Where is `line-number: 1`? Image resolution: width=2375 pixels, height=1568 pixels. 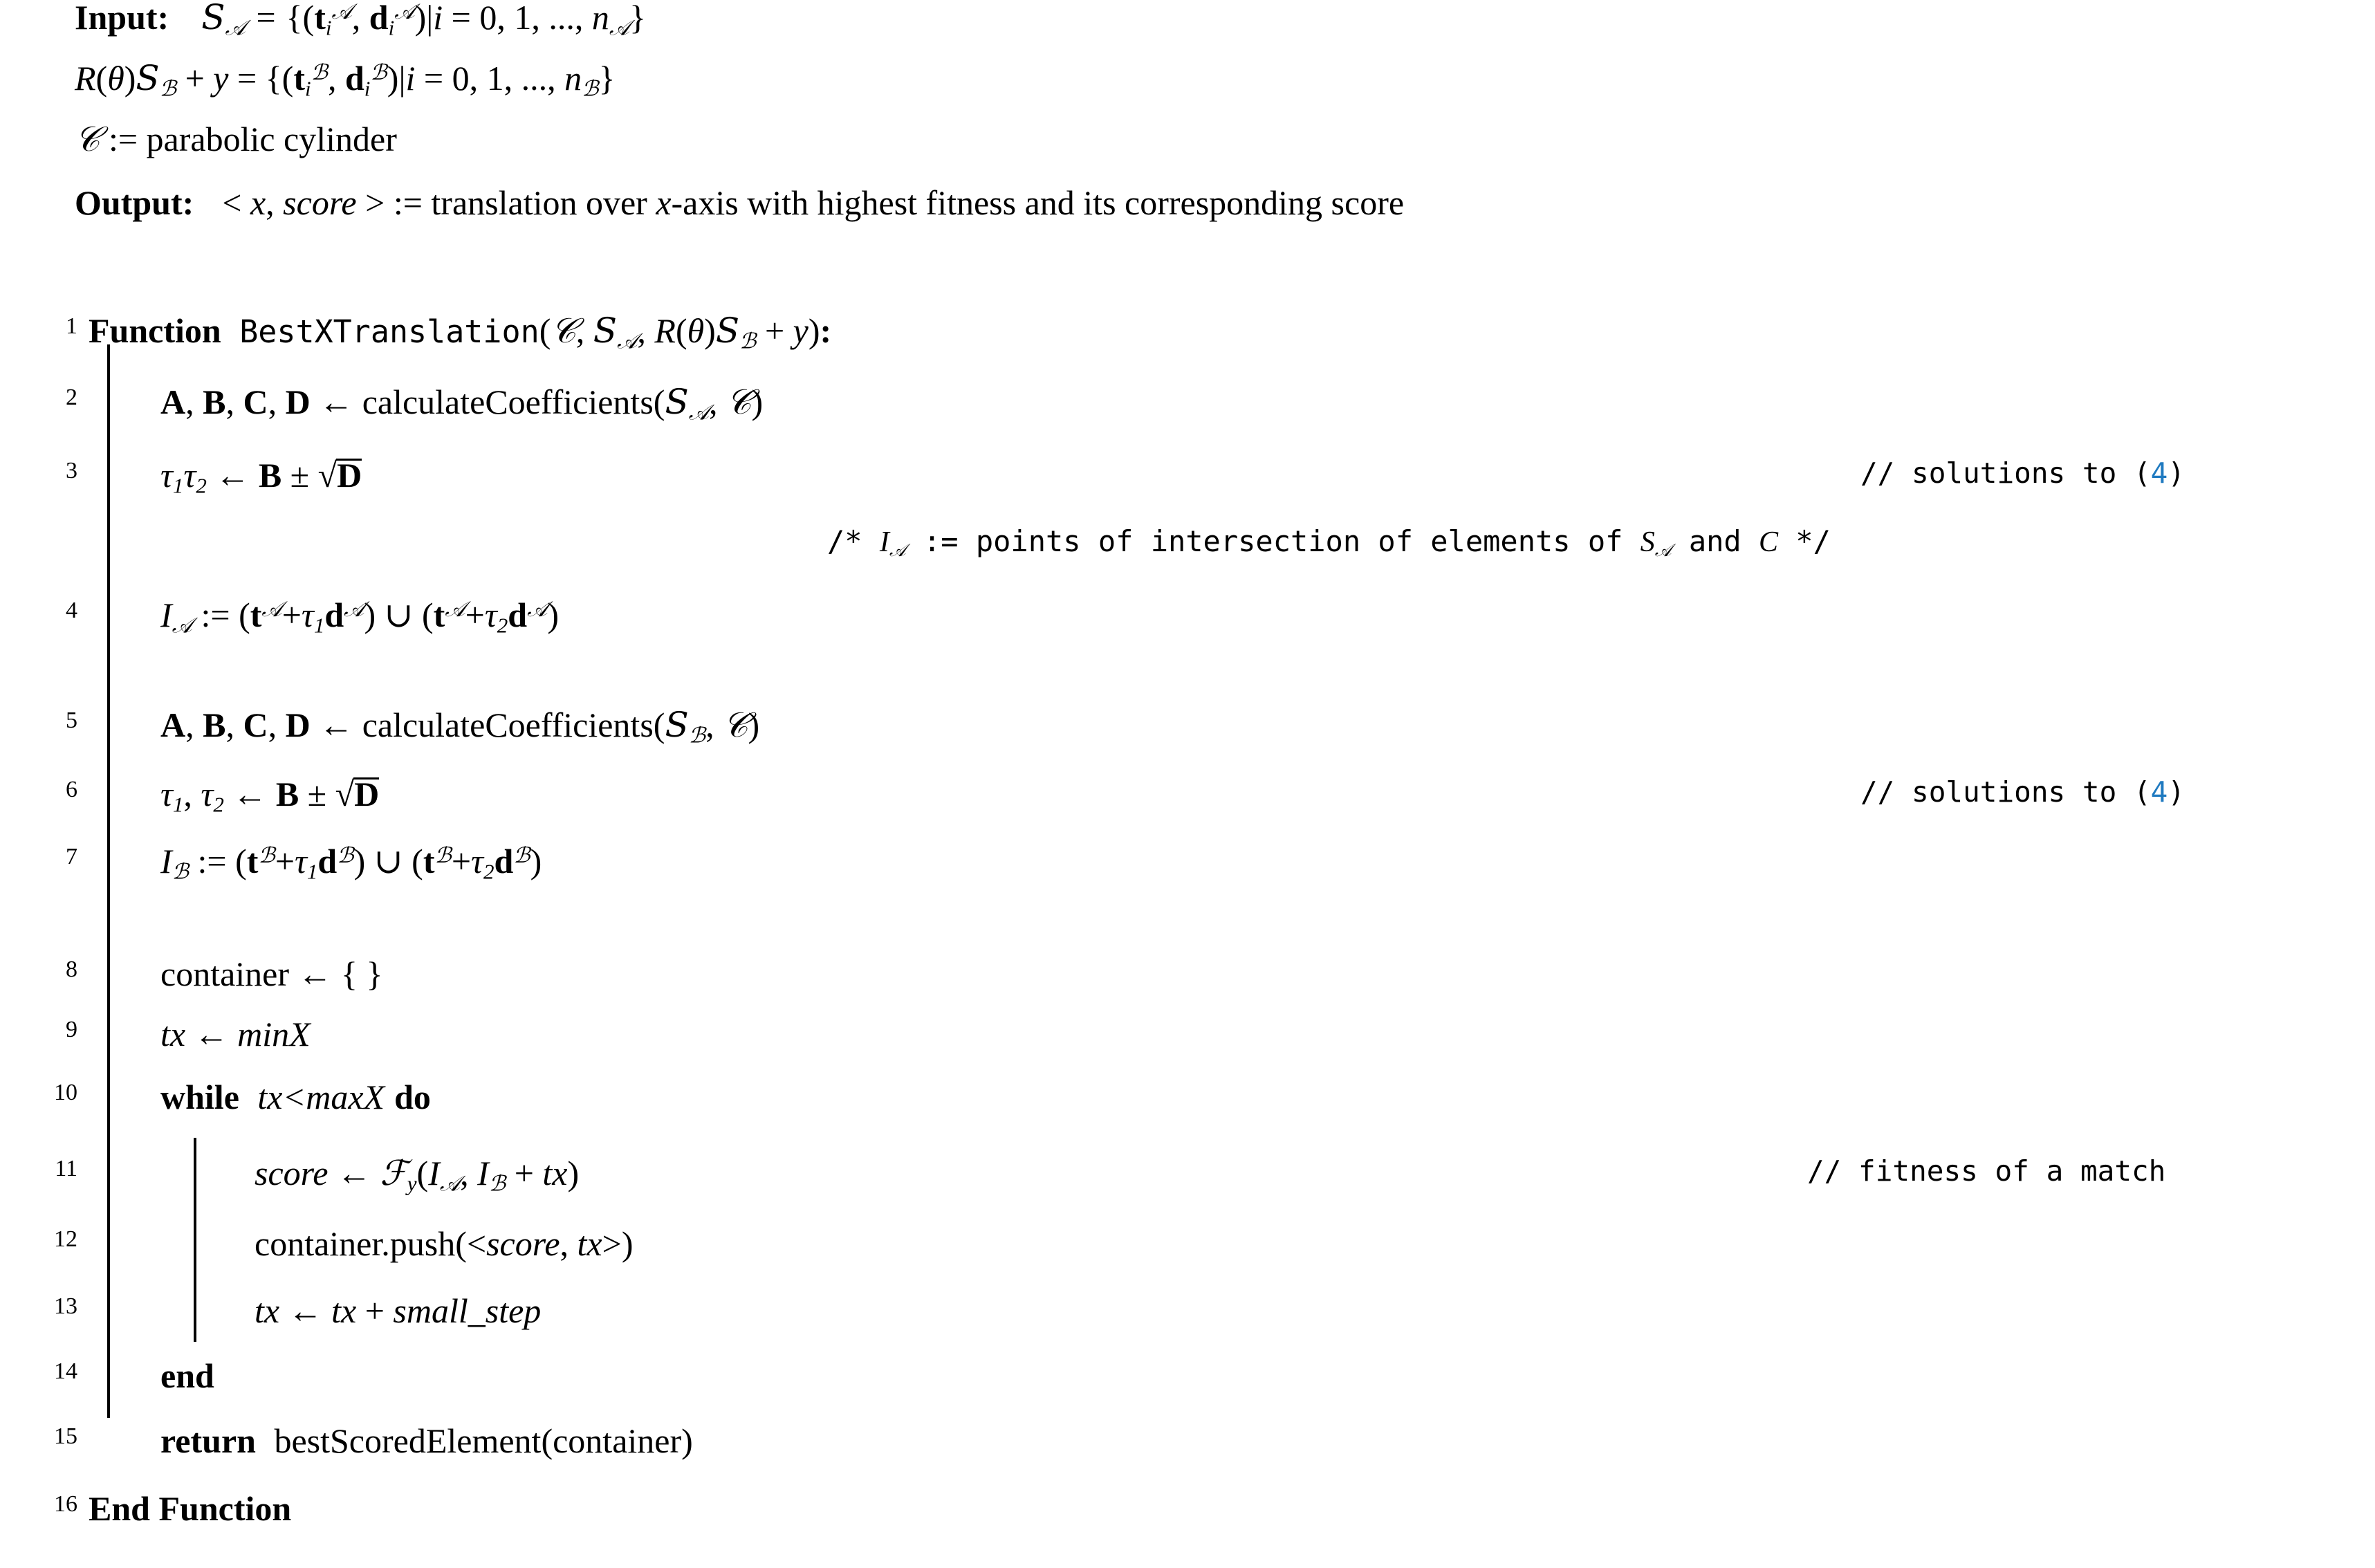 line-number: 1 is located at coordinates (71, 326).